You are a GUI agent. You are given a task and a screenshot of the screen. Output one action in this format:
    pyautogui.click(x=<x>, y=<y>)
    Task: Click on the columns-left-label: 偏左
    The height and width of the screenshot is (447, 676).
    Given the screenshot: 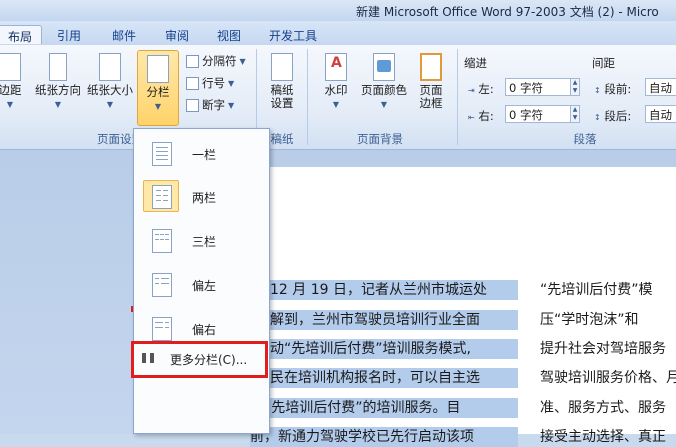 What is the action you would take?
    pyautogui.click(x=204, y=286)
    